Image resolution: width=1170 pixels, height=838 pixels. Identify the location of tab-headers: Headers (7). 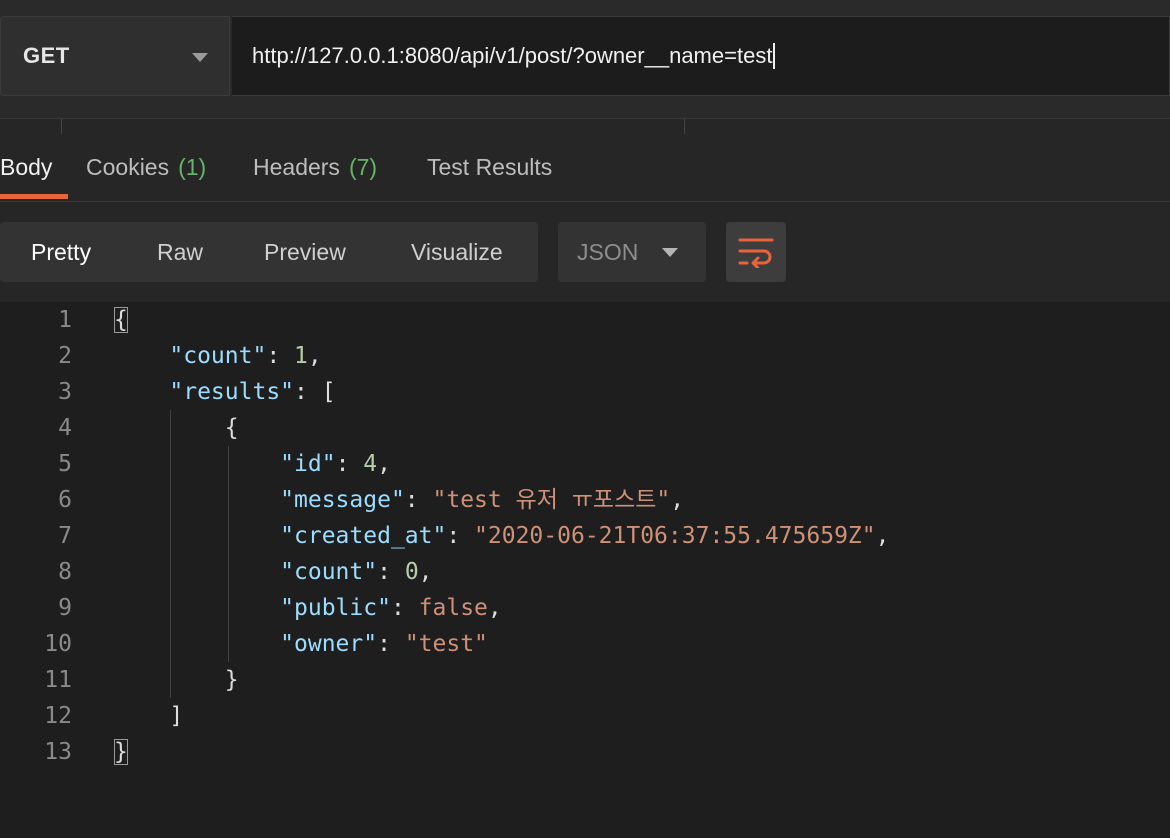
(315, 167).